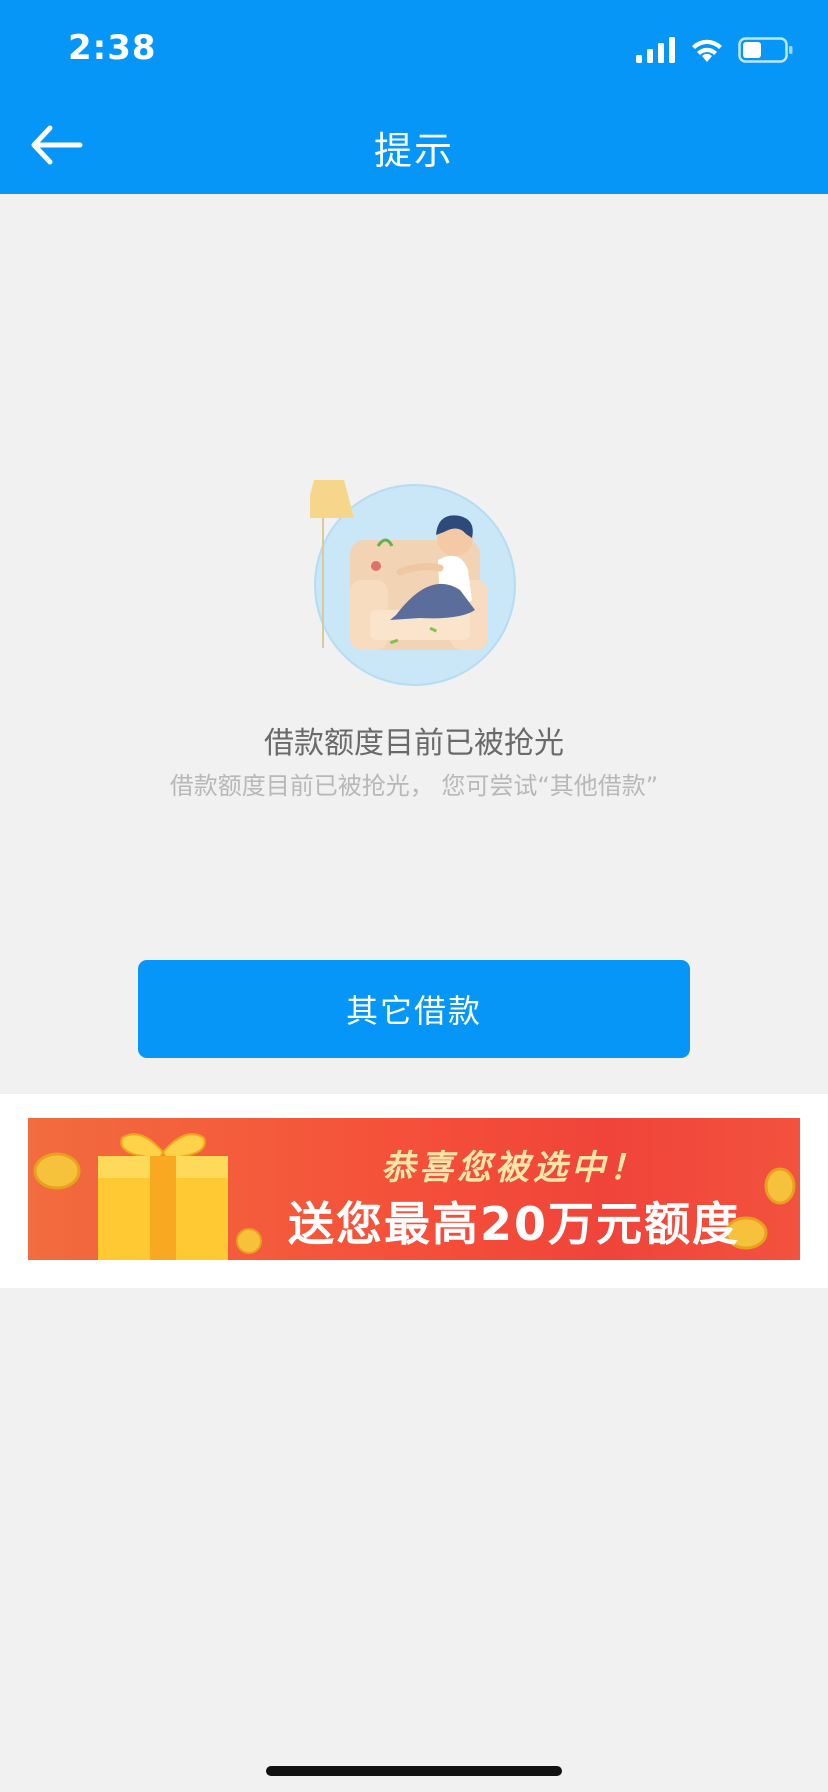 This screenshot has height=1792, width=828. I want to click on other-loans-button: 其它借款, so click(414, 1009).